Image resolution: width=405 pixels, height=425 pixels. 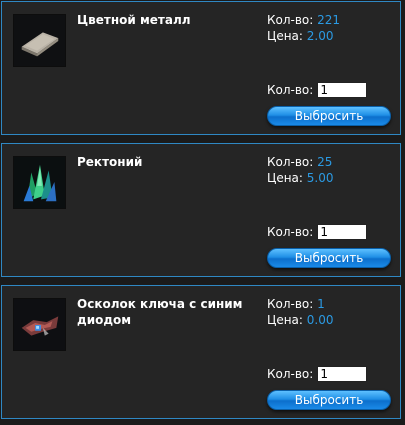 What do you see at coordinates (320, 178) in the screenshot?
I see `price-value: 5.00` at bounding box center [320, 178].